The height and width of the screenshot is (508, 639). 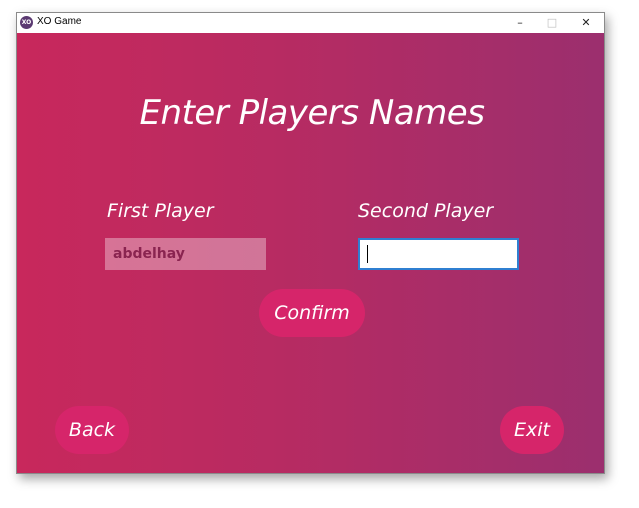 What do you see at coordinates (26, 22) in the screenshot?
I see `app-icon: XO` at bounding box center [26, 22].